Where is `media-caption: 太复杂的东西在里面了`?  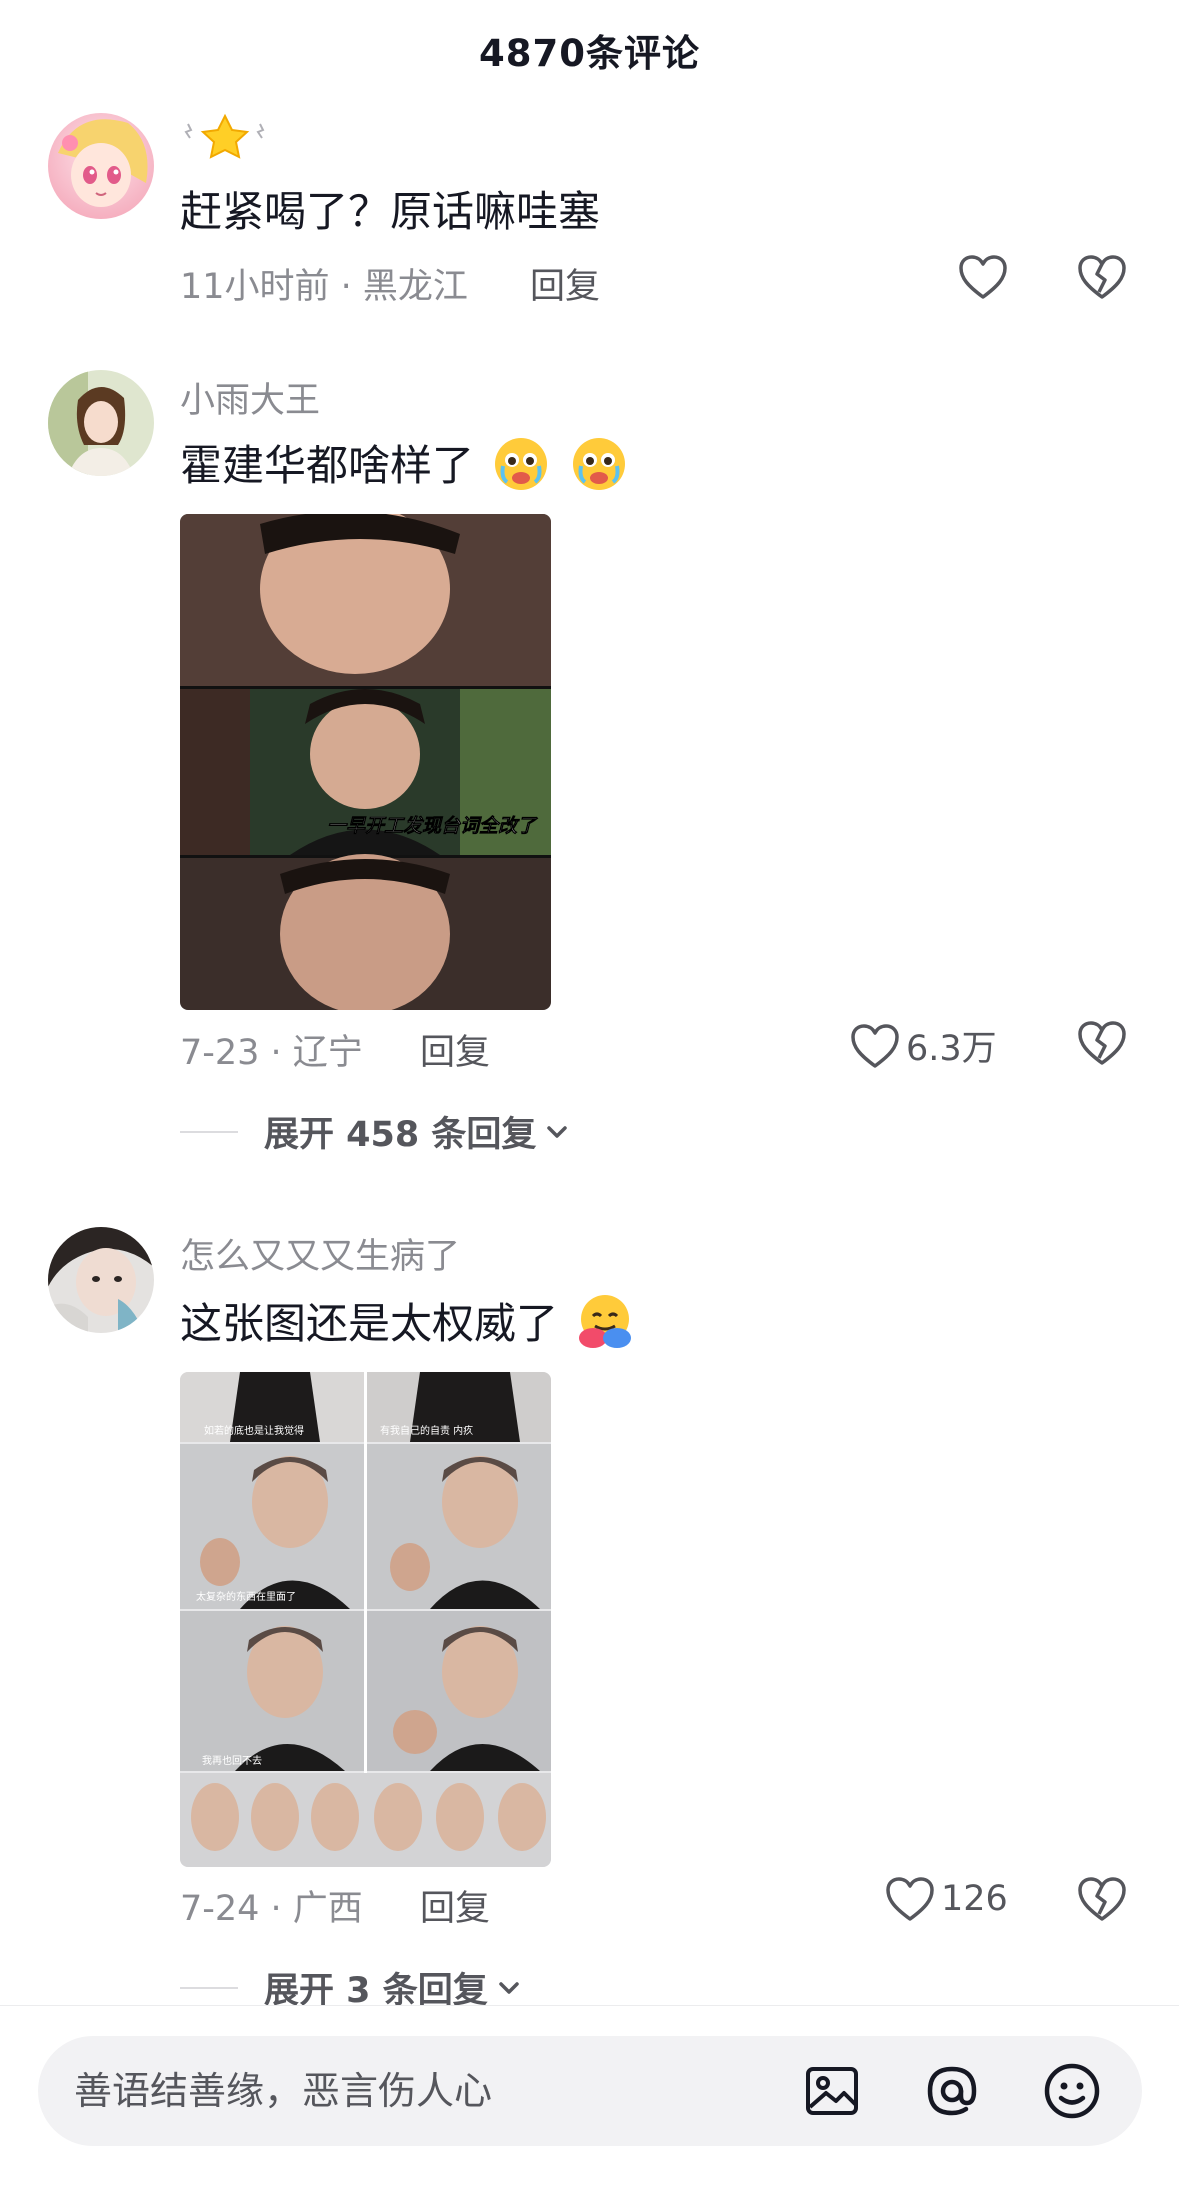
media-caption: 太复杂的东西在里面了 is located at coordinates (246, 1596).